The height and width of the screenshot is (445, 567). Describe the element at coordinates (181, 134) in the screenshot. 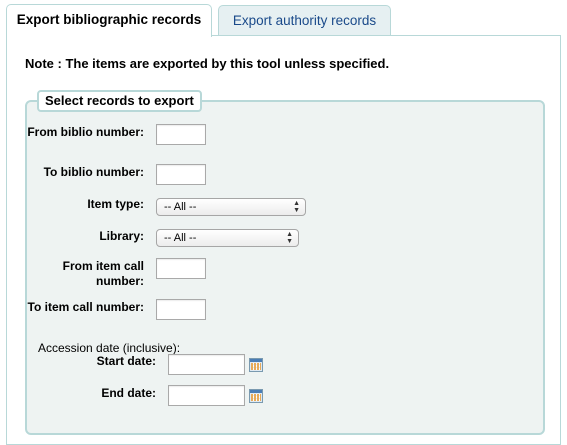

I see `from-biblio-input` at that location.